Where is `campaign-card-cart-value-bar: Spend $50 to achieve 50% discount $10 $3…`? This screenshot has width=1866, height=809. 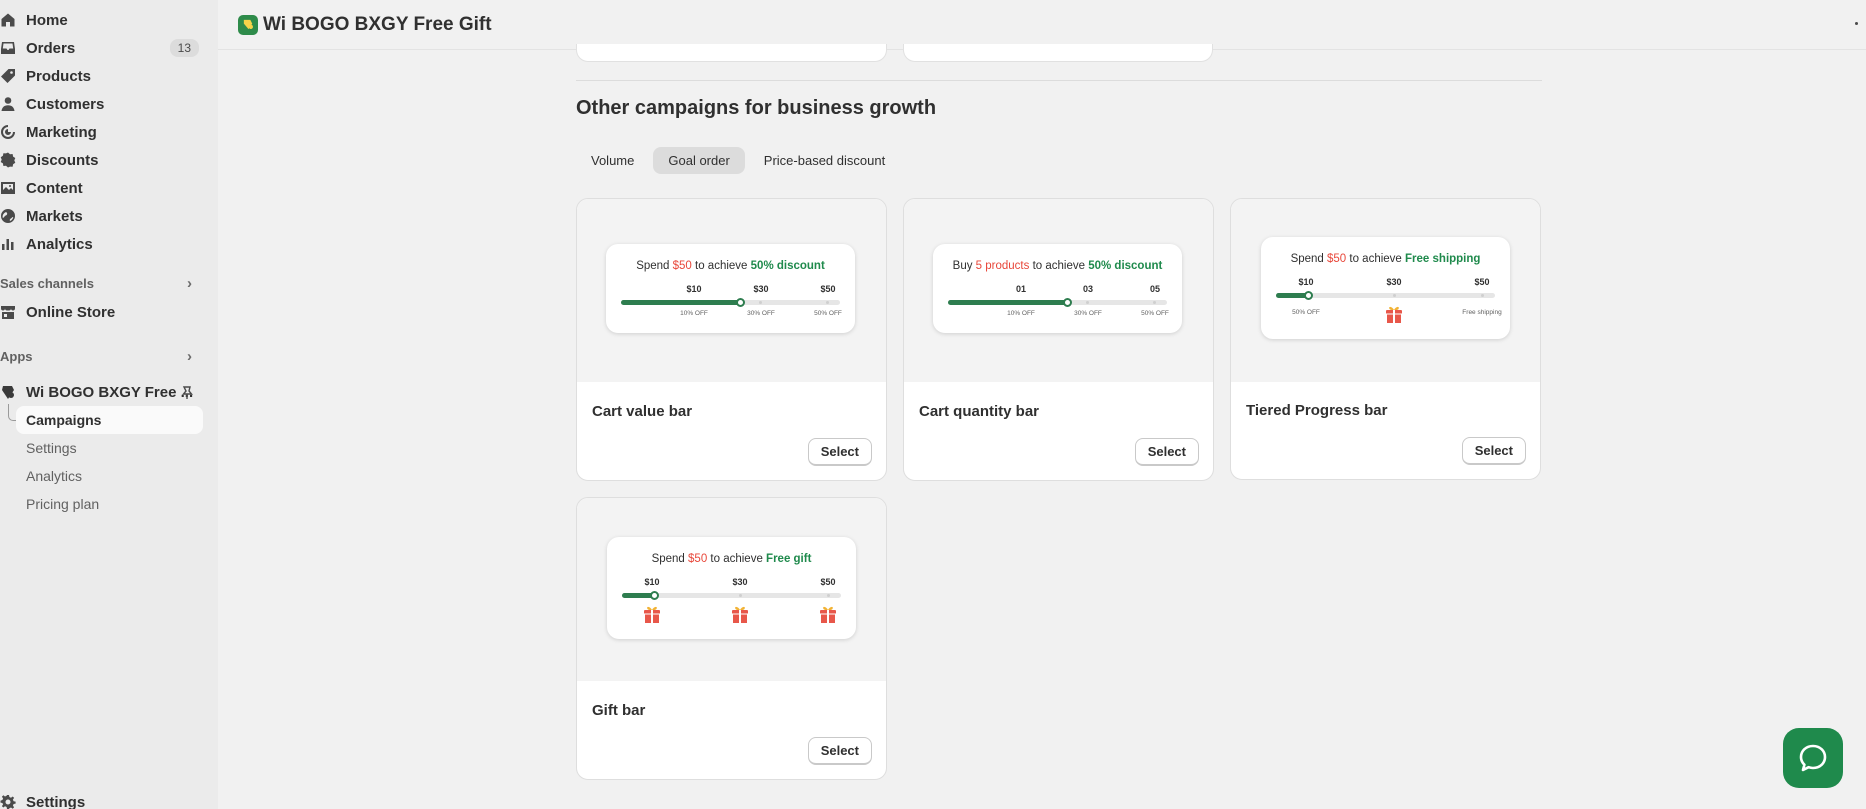
campaign-card-cart-value-bar: Spend $50 to achieve 50% discount $10 $3… is located at coordinates (731, 339).